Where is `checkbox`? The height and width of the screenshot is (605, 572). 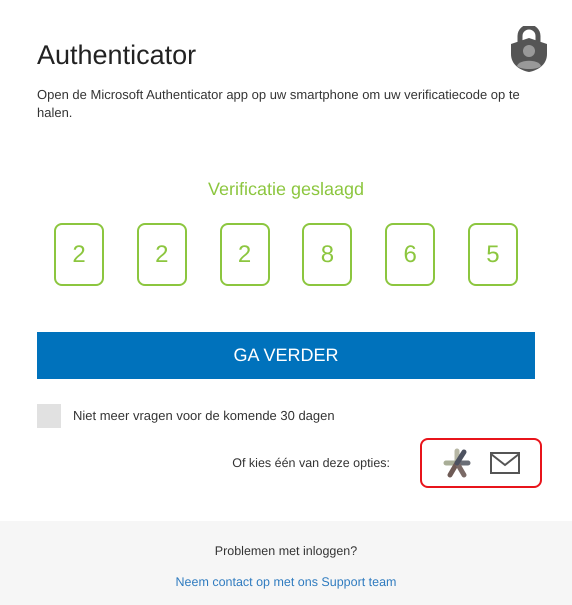 checkbox is located at coordinates (49, 416).